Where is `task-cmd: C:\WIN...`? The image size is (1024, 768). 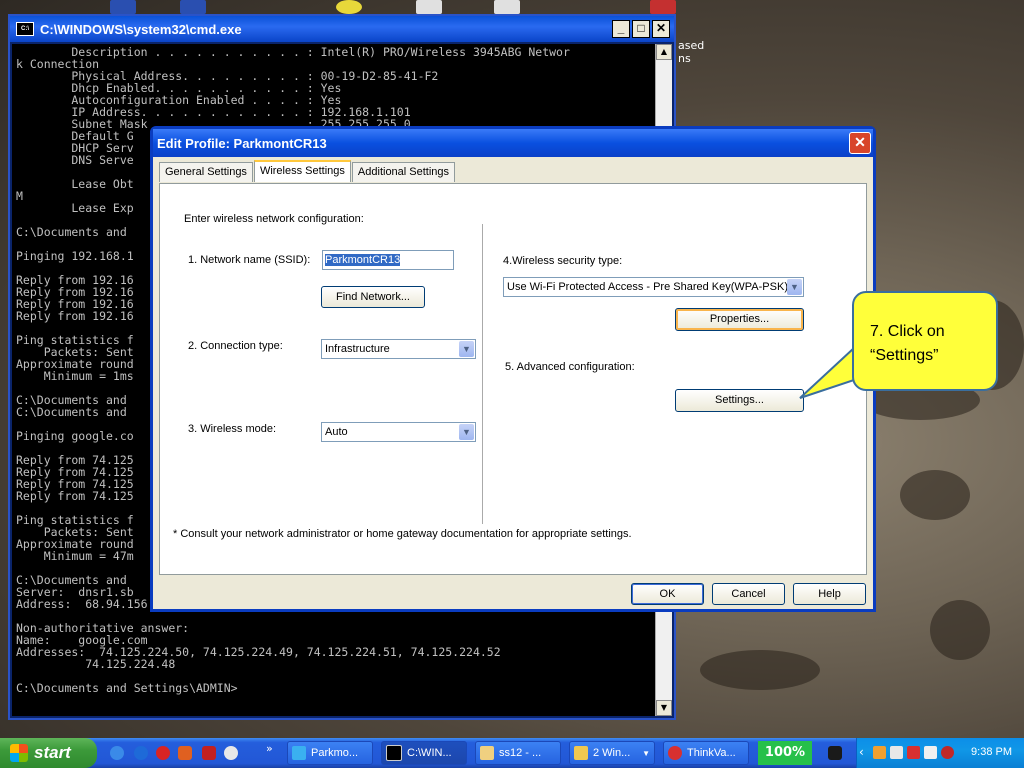 task-cmd: C:\WIN... is located at coordinates (424, 753).